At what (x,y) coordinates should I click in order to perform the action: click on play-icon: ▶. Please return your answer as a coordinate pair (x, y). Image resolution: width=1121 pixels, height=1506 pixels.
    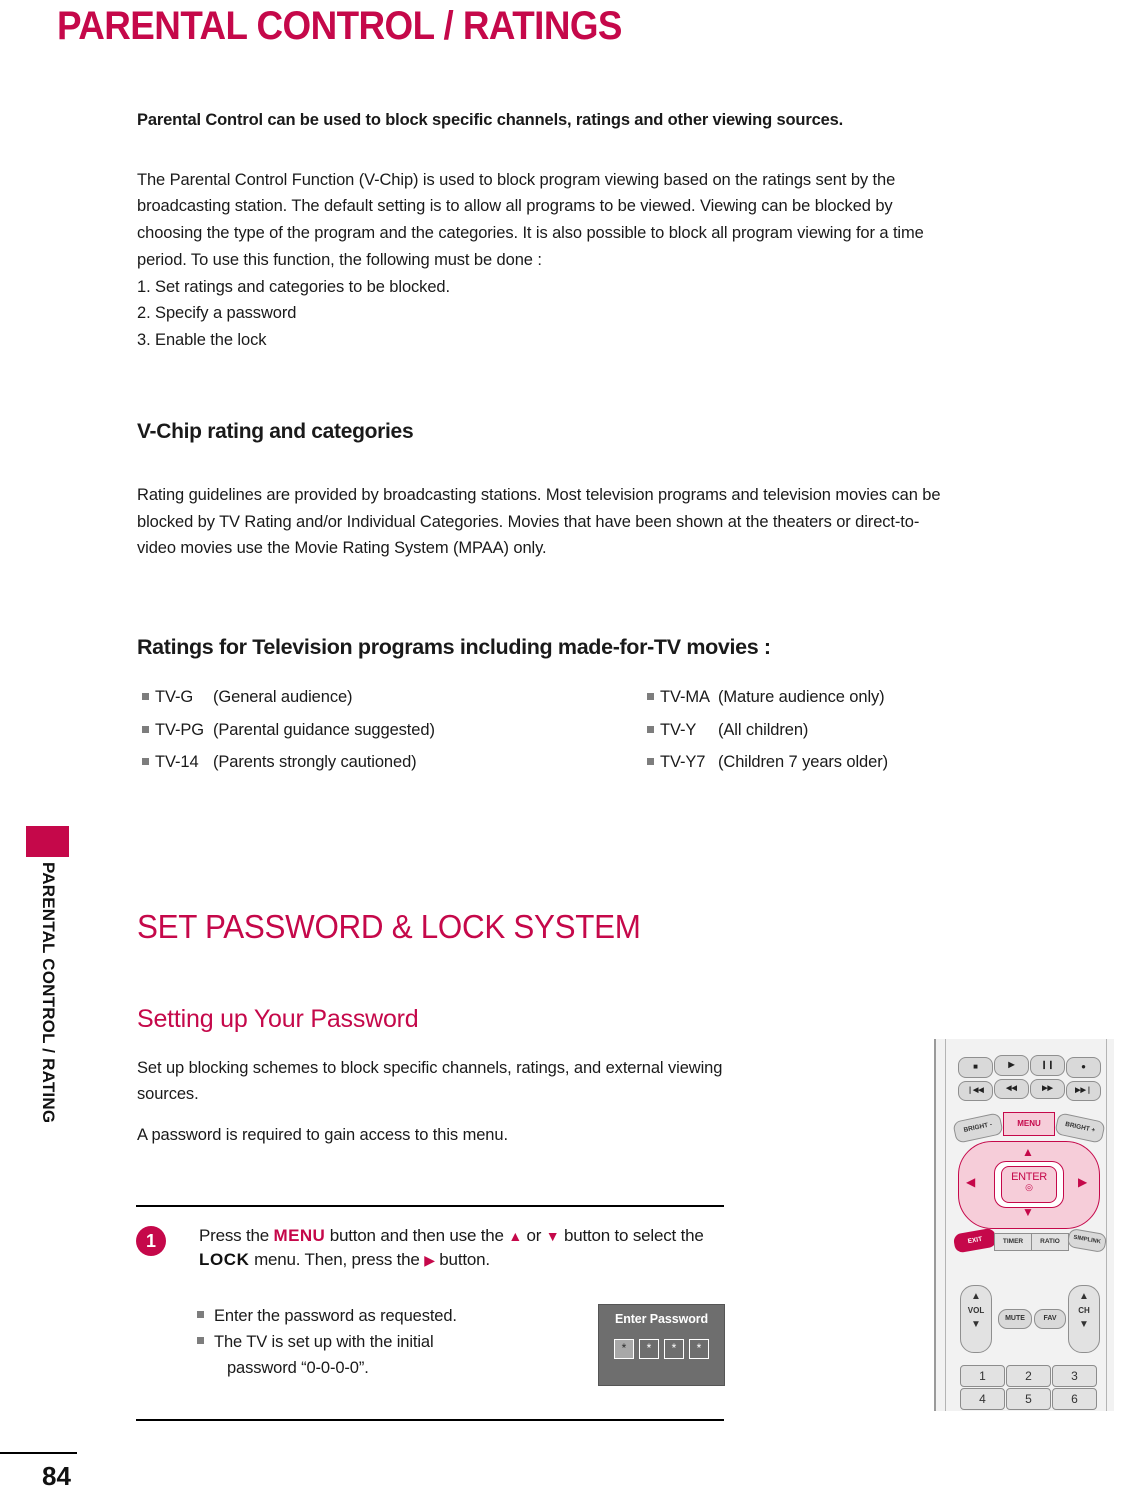
    Looking at the image, I should click on (1011, 1064).